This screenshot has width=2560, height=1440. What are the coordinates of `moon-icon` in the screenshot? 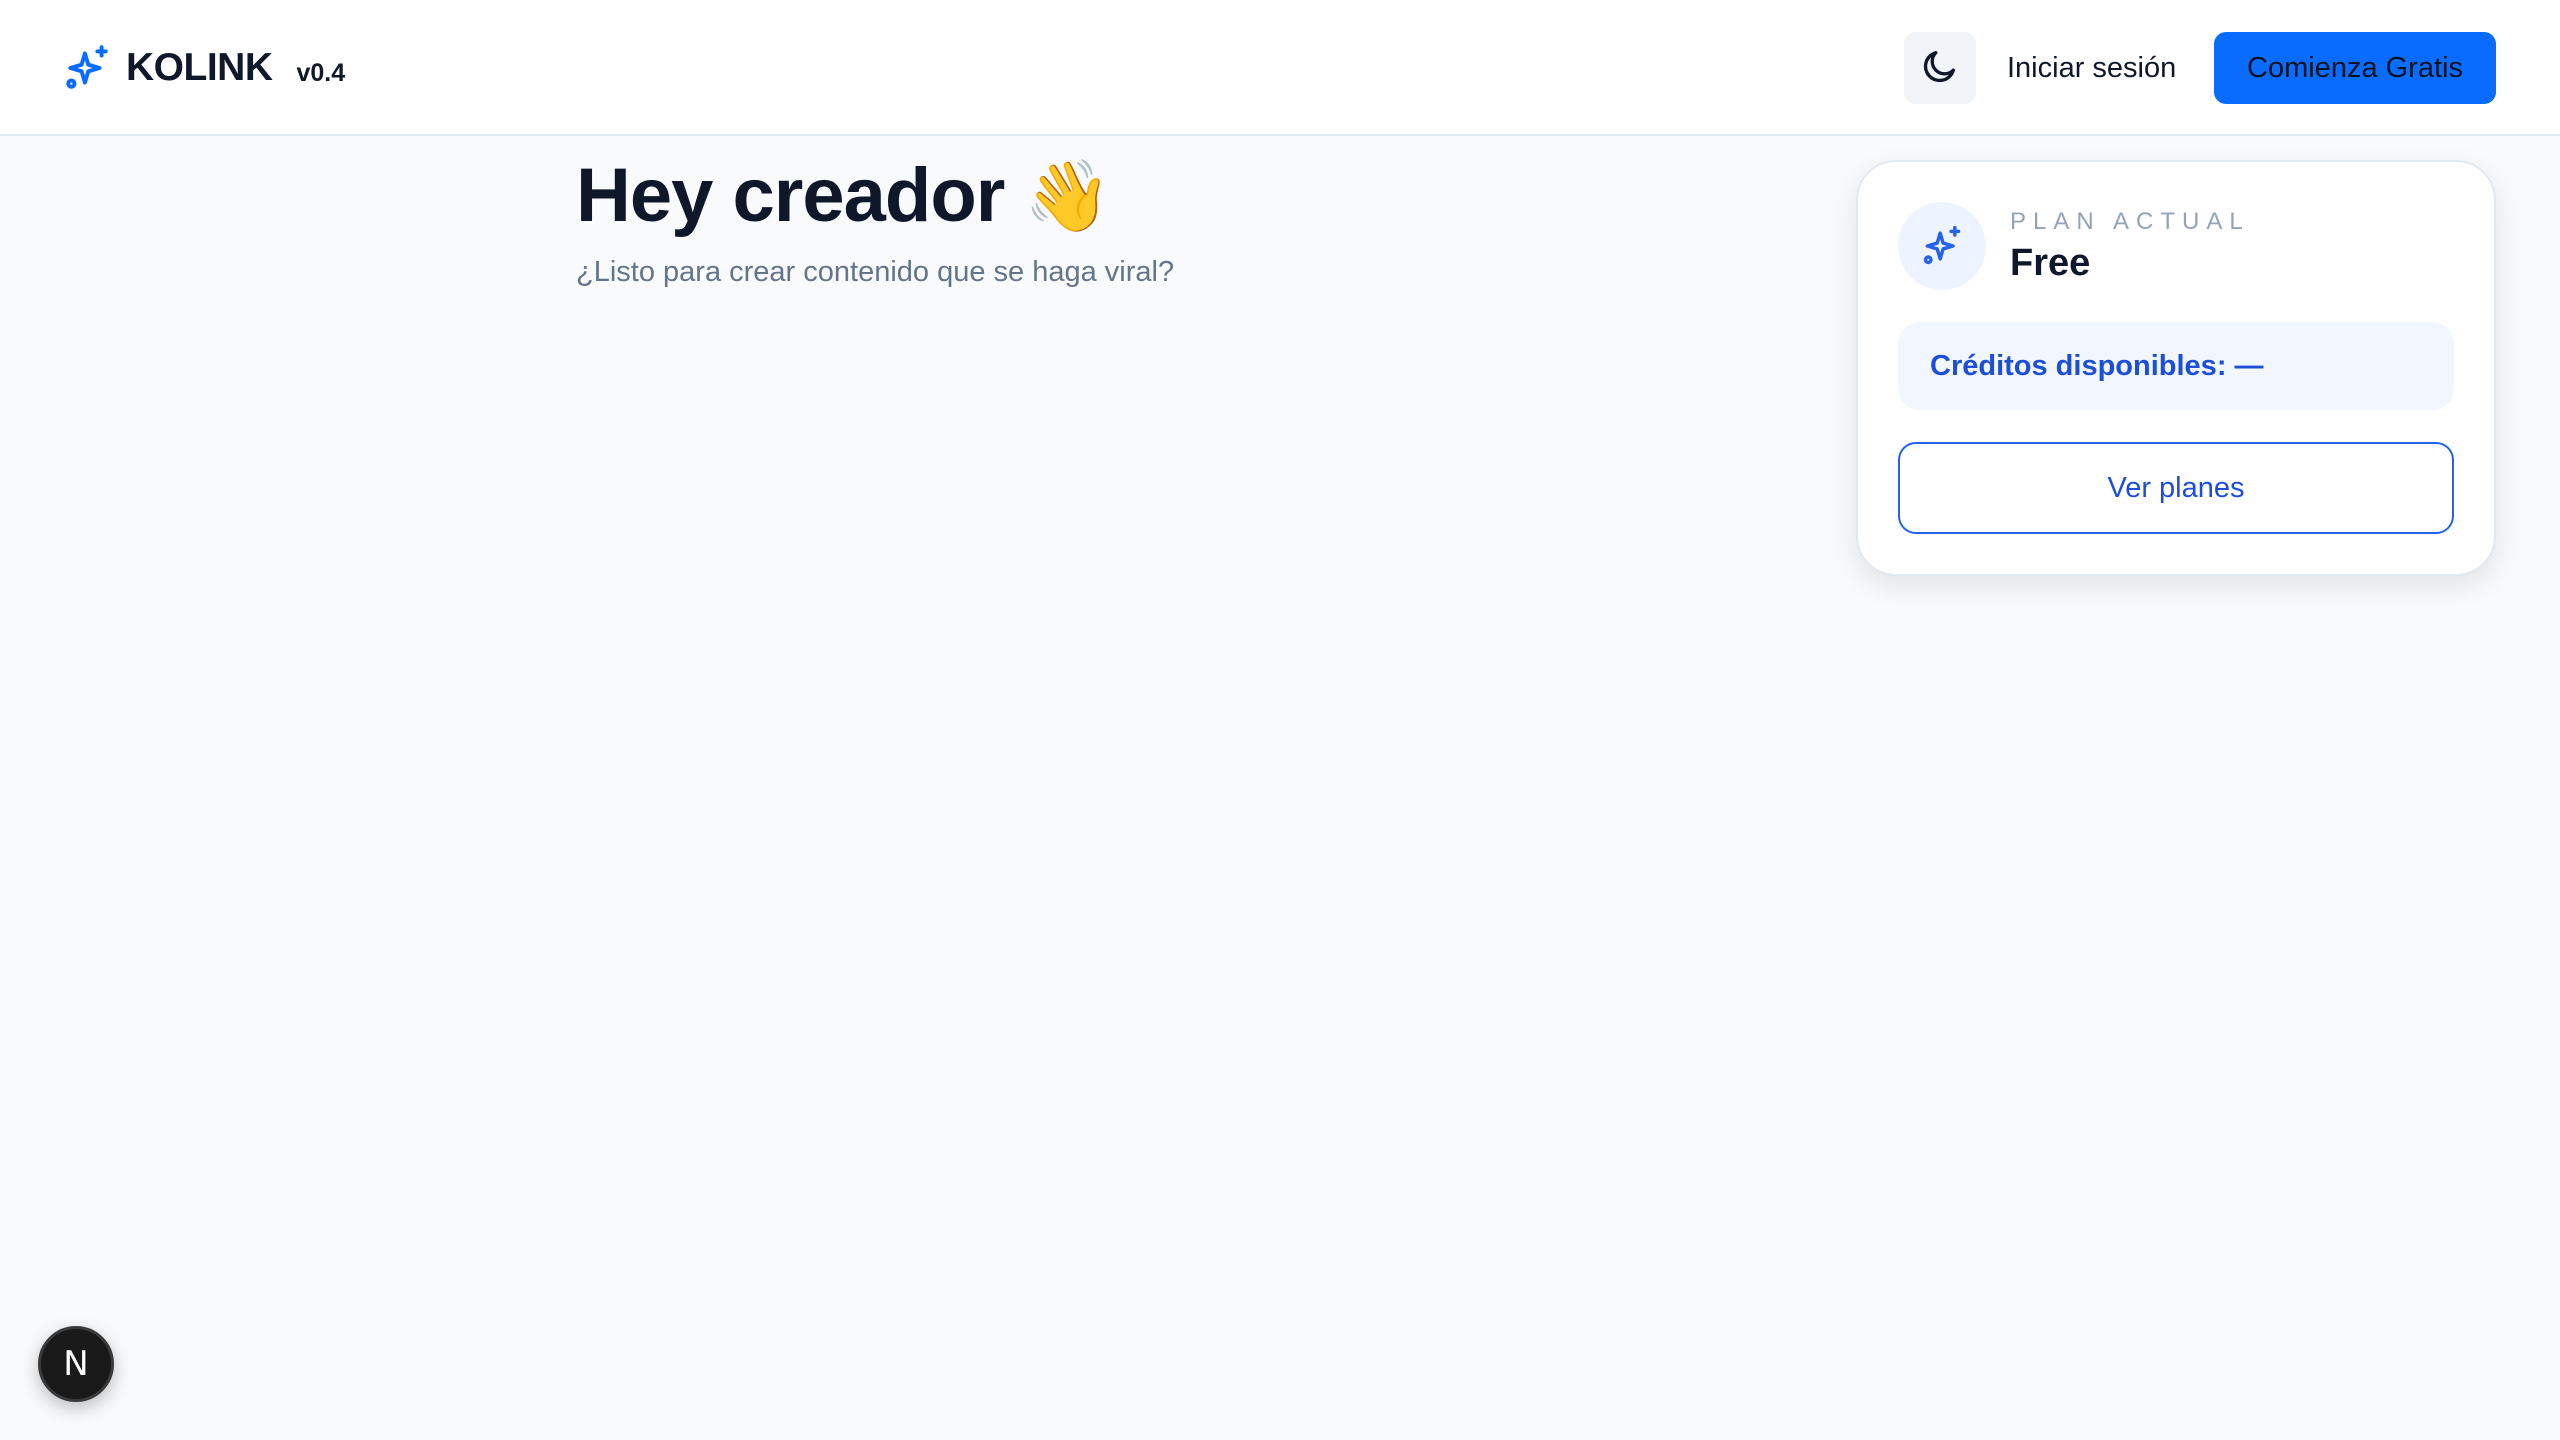 It's located at (1940, 68).